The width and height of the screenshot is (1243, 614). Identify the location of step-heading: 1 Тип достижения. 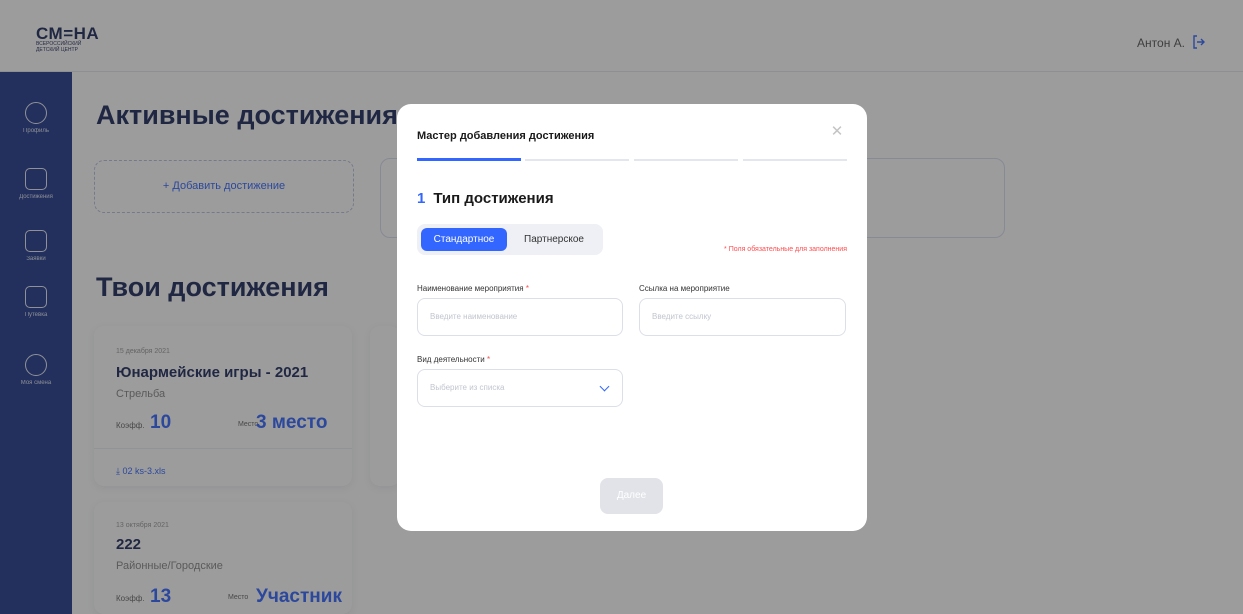
(485, 198).